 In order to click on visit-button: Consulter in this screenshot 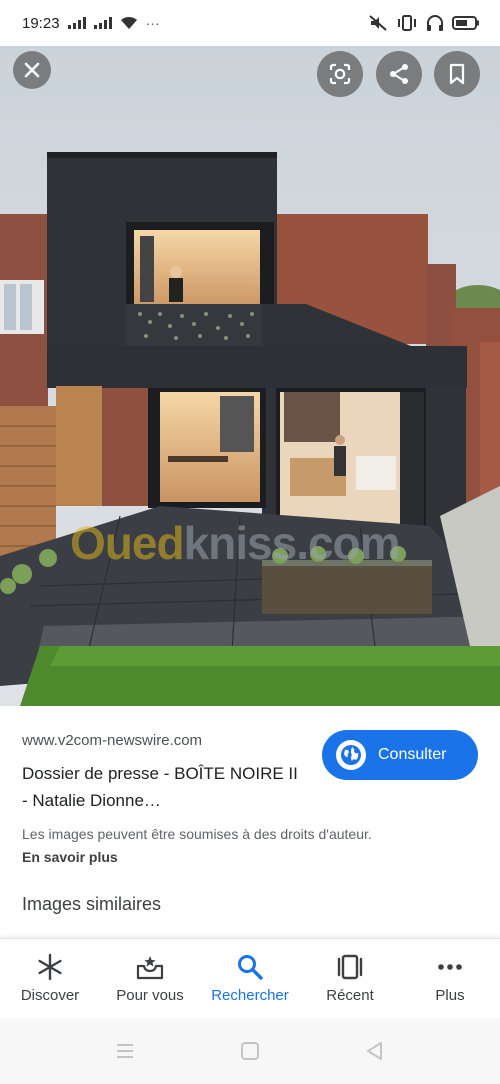, I will do `click(400, 755)`.